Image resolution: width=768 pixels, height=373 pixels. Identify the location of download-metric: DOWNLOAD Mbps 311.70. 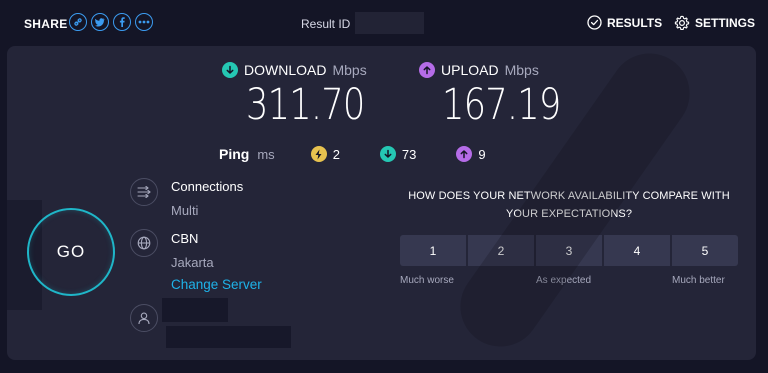
(306, 96).